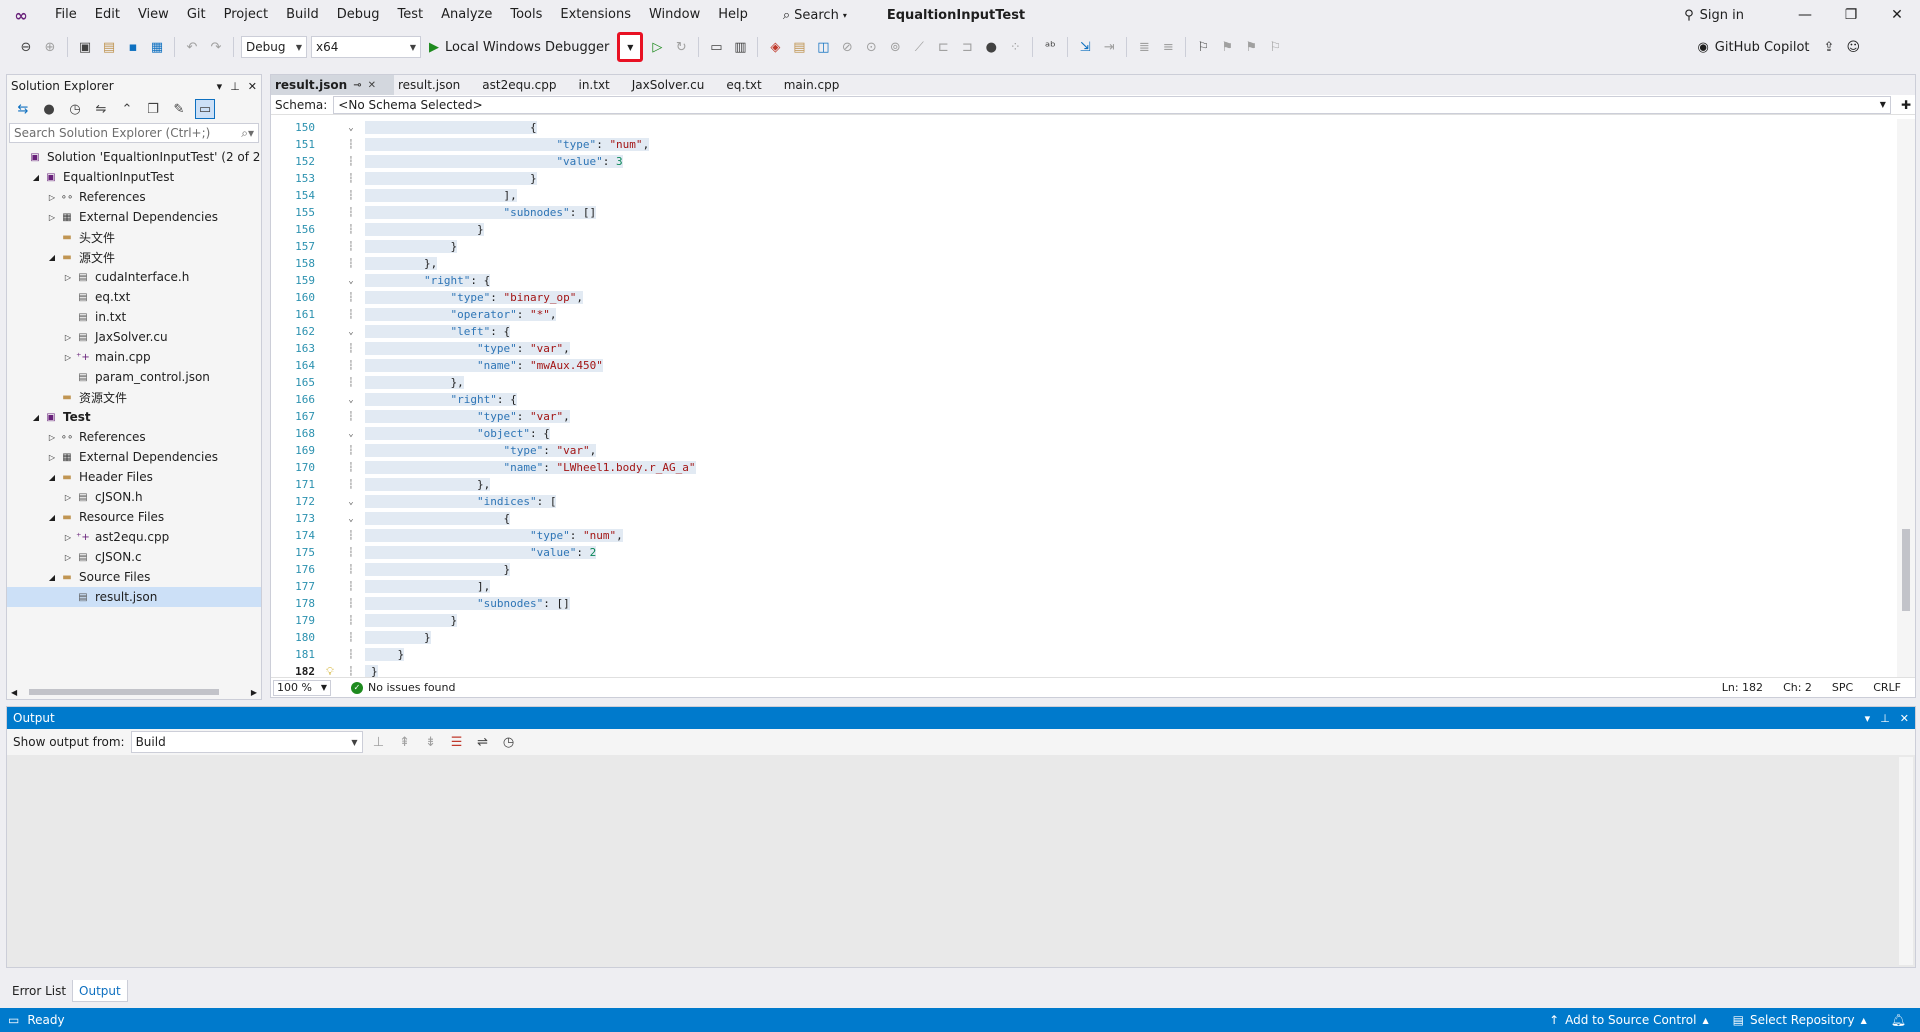 The height and width of the screenshot is (1032, 1920). I want to click on scrollbar-thumb, so click(124, 692).